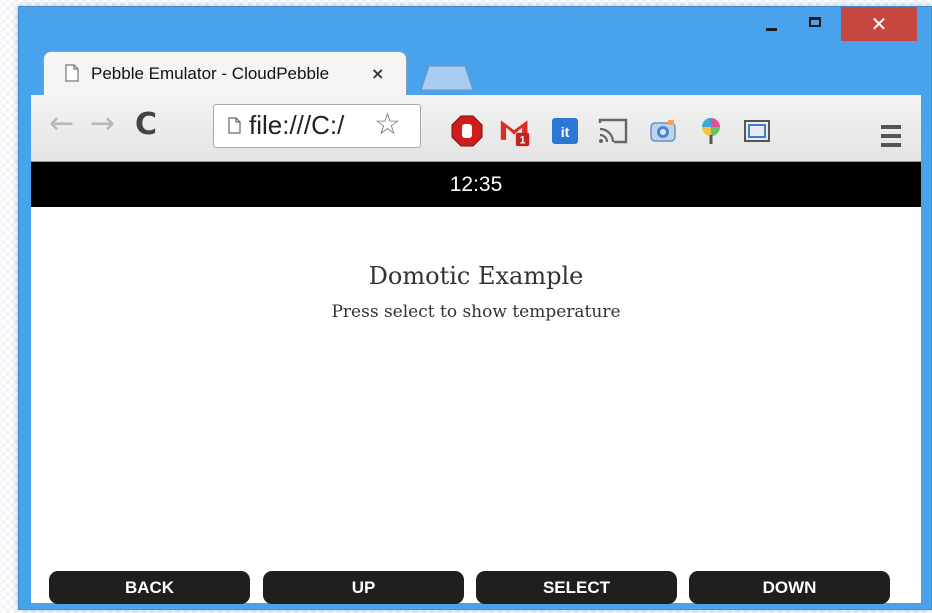 This screenshot has height=613, width=932. I want to click on close-window-button: ✕, so click(879, 24).